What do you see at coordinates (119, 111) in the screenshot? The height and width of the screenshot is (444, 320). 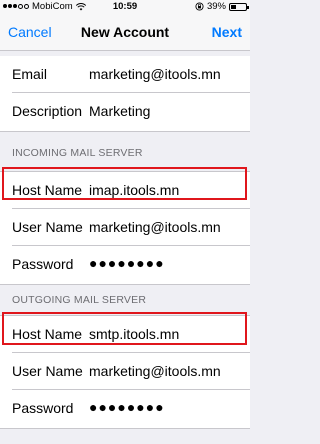 I see `description-field: Marketing` at bounding box center [119, 111].